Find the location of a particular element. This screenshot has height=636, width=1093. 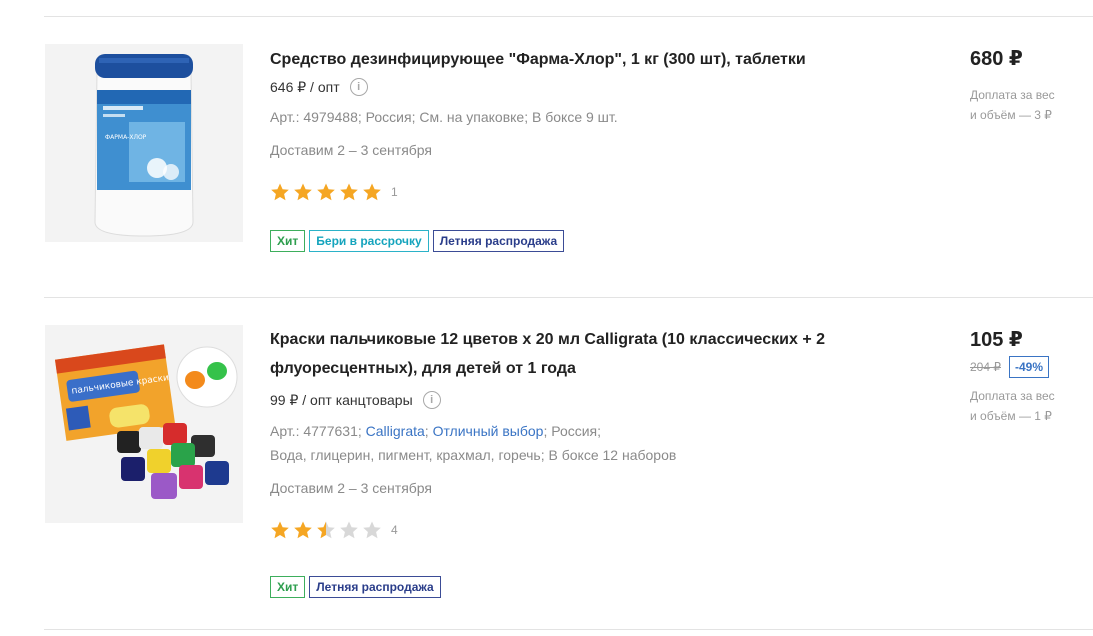

good-choice-link: Отличный выбор is located at coordinates (488, 431).